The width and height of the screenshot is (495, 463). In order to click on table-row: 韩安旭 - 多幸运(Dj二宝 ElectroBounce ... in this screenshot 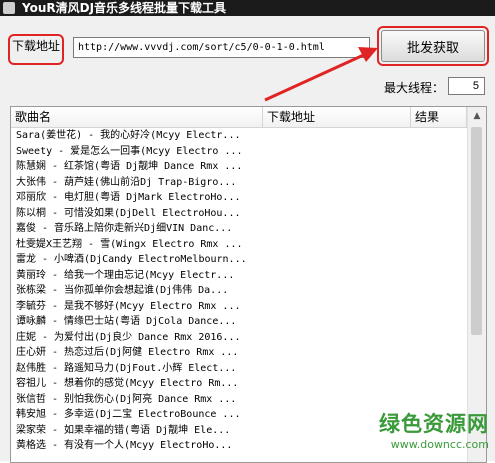, I will do `click(135, 415)`.